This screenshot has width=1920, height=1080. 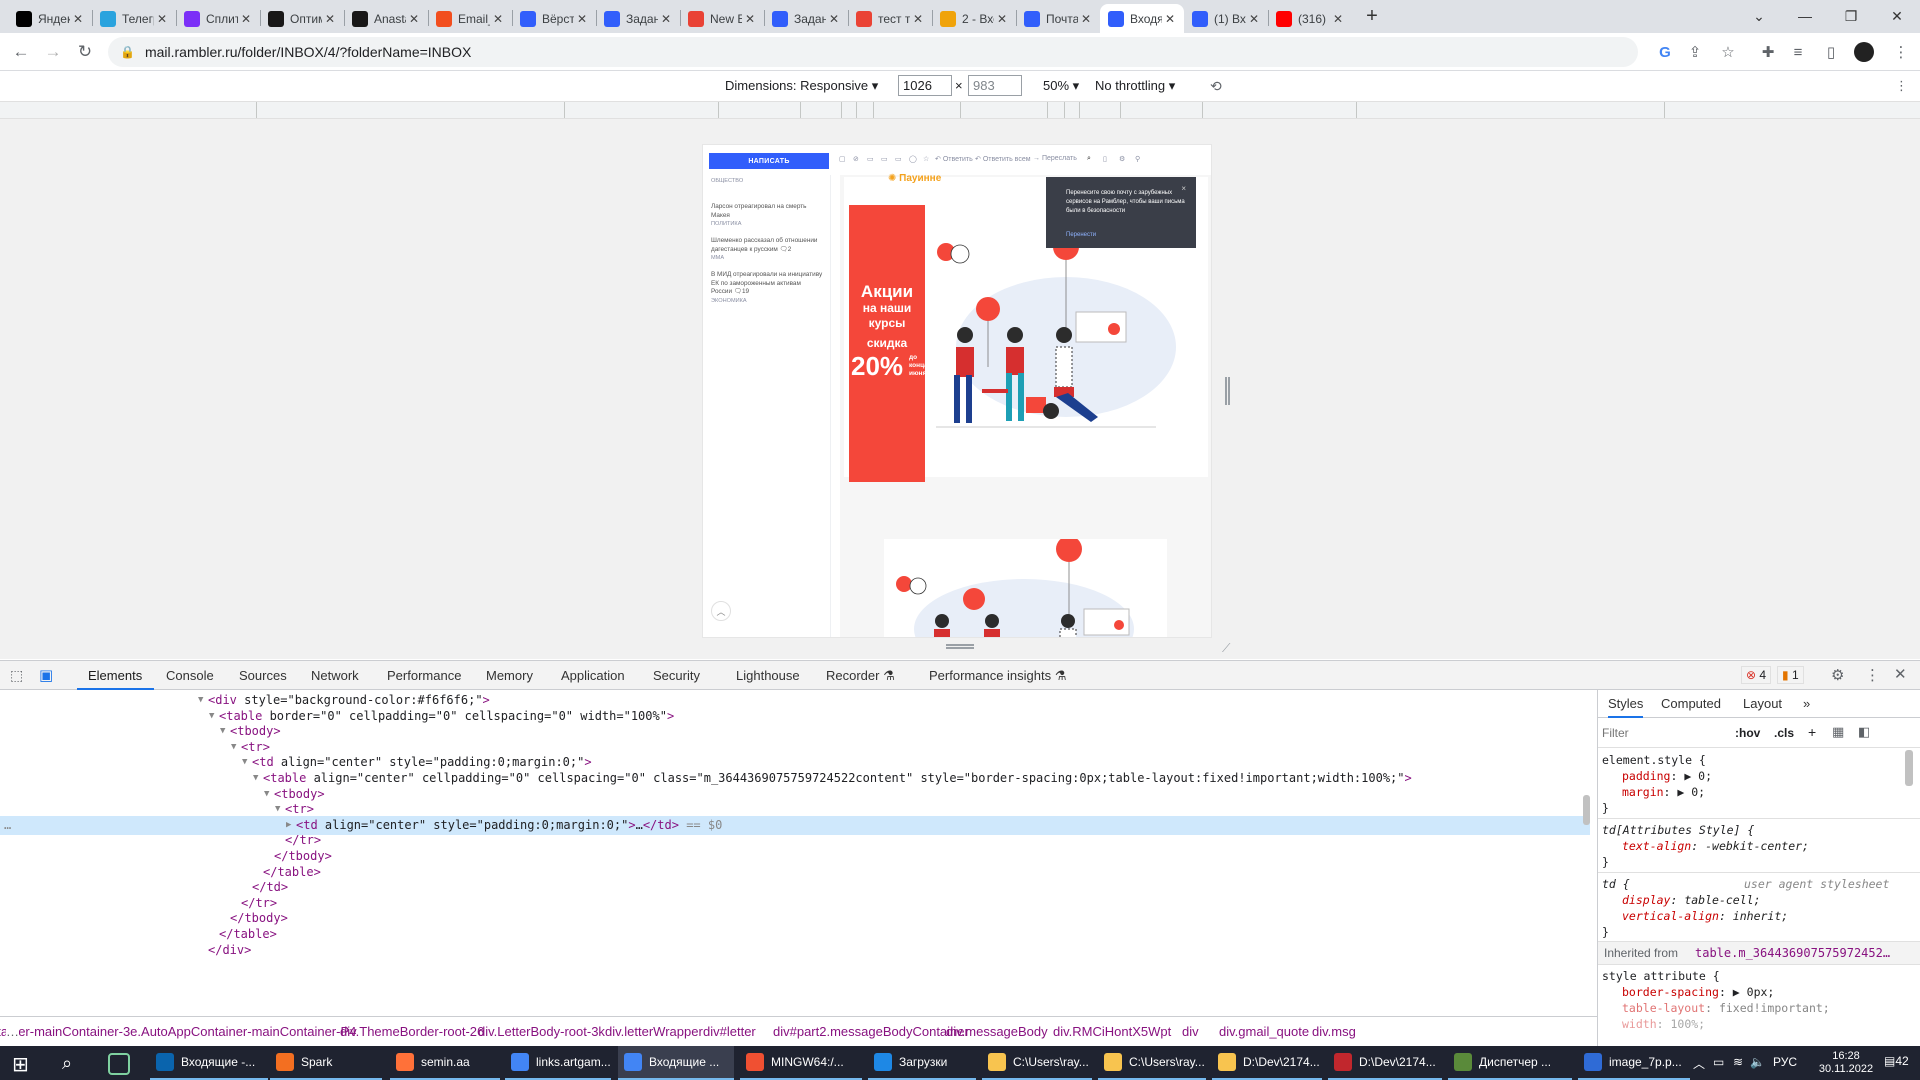 I want to click on breadcrumb-item: div.ThemeBorder-root-26, so click(x=412, y=1031).